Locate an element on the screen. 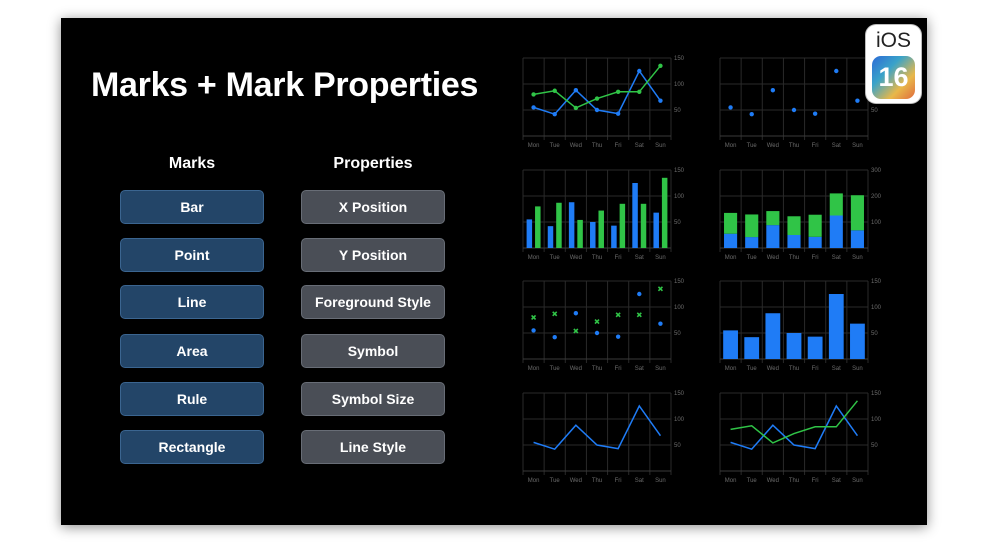  y-tick-label: 200 is located at coordinates (876, 197).